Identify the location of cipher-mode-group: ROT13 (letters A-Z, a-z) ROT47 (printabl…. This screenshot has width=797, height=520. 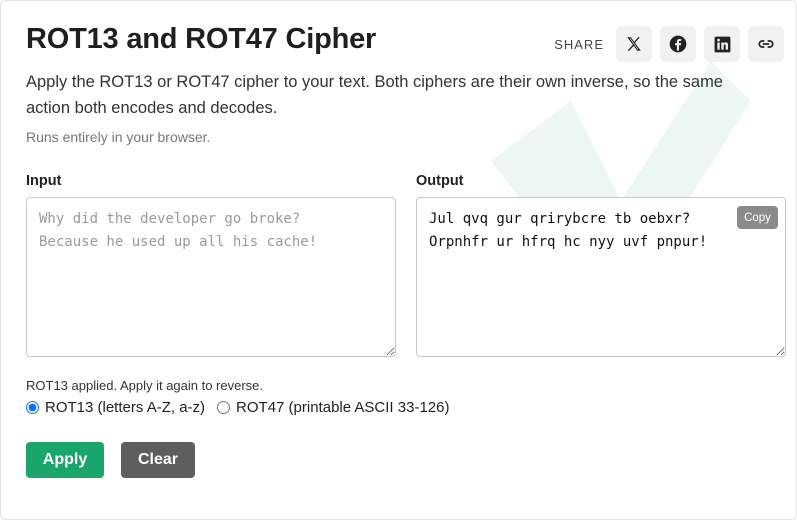
(237, 407).